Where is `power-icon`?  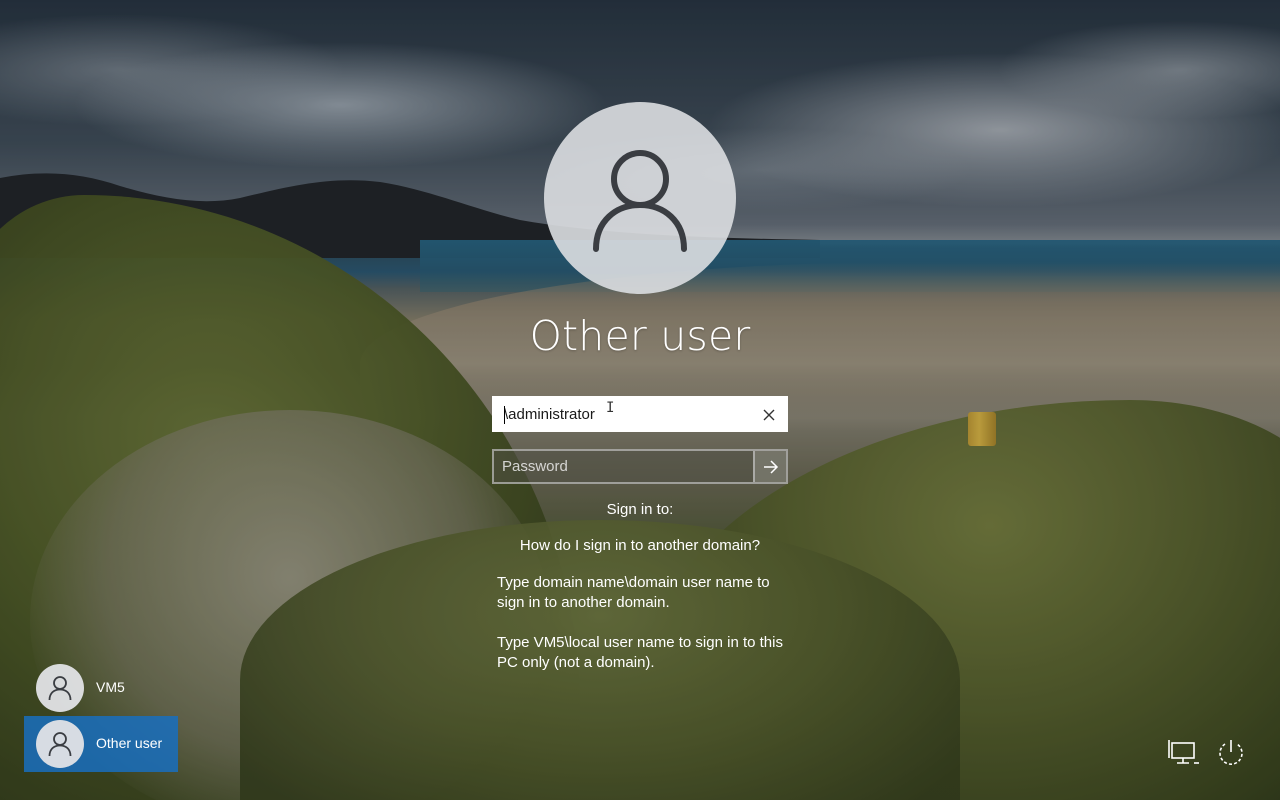 power-icon is located at coordinates (1231, 752).